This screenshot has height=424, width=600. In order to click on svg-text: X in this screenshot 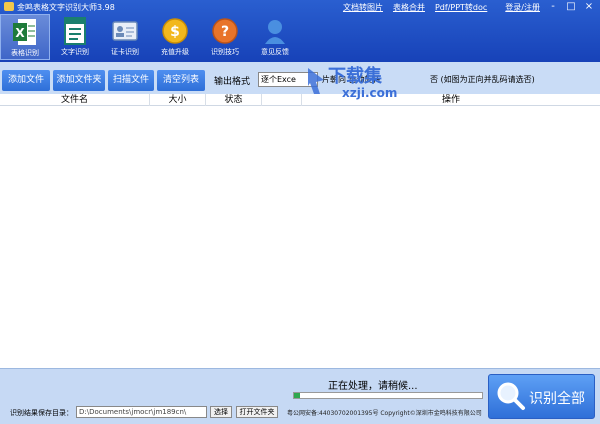, I will do `click(20, 33)`.